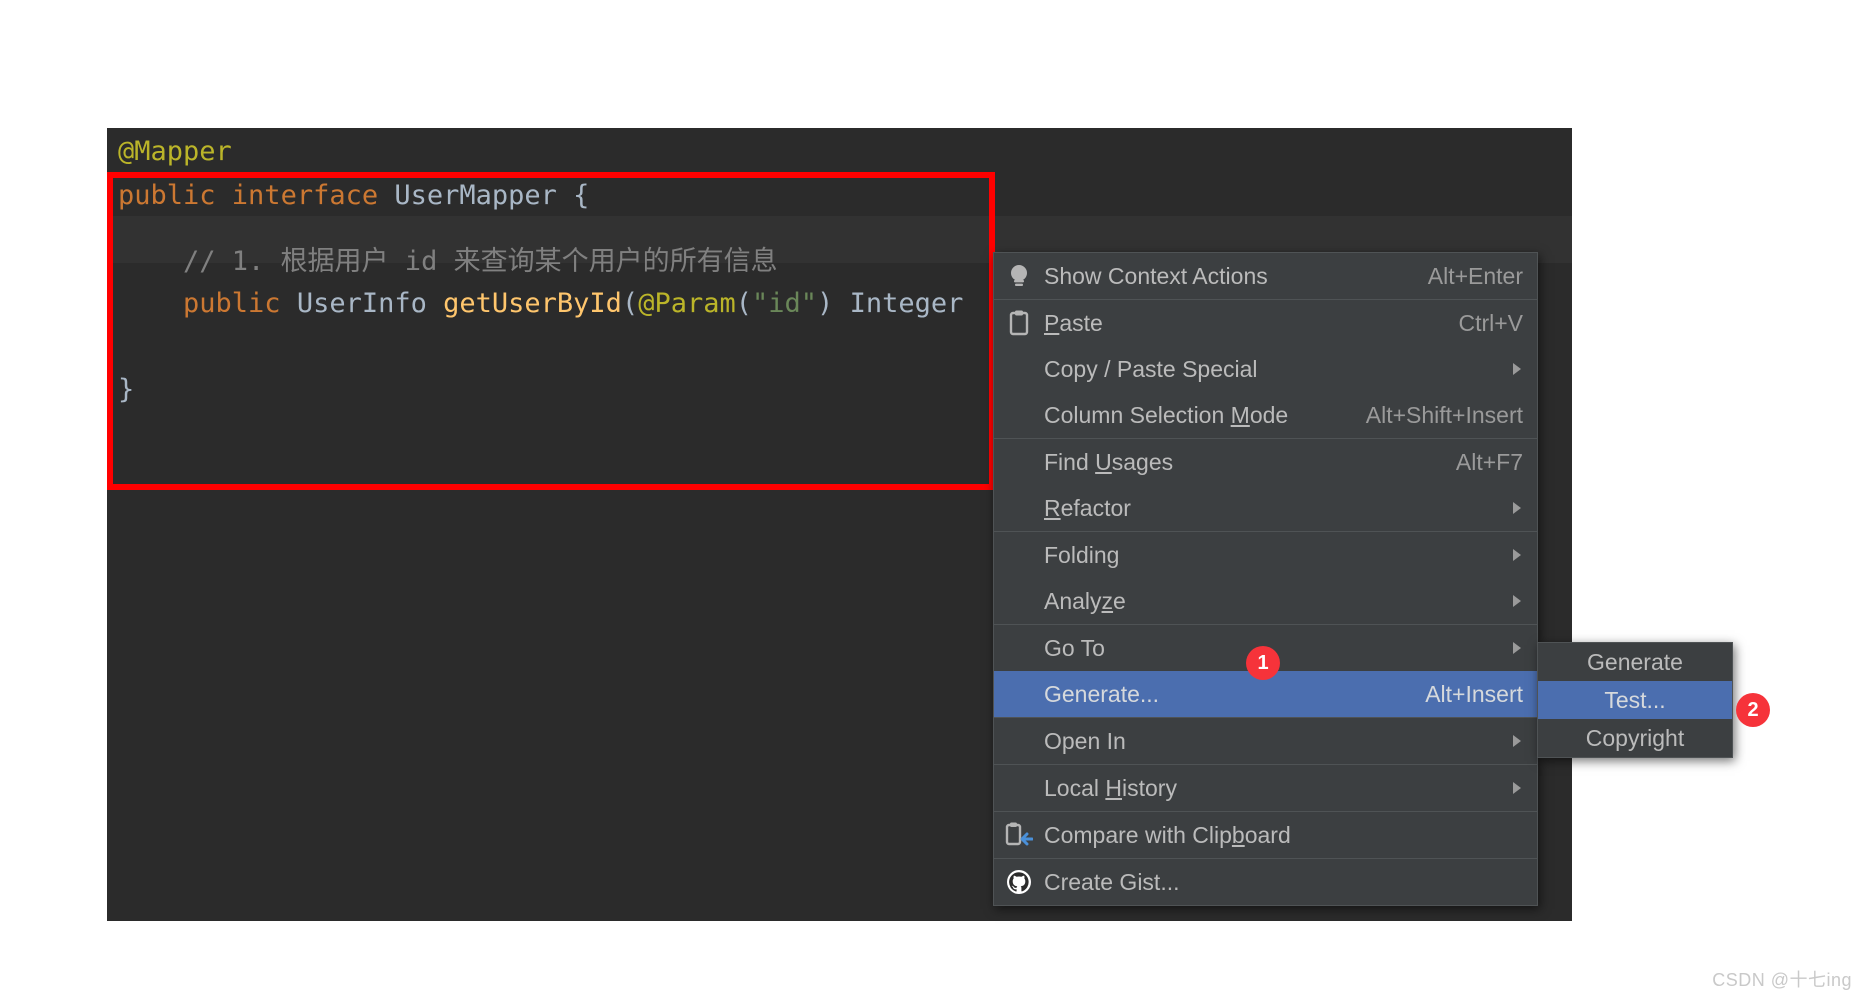 The width and height of the screenshot is (1862, 1004). Describe the element at coordinates (1265, 741) in the screenshot. I see `menu-item-open-in: Open In` at that location.